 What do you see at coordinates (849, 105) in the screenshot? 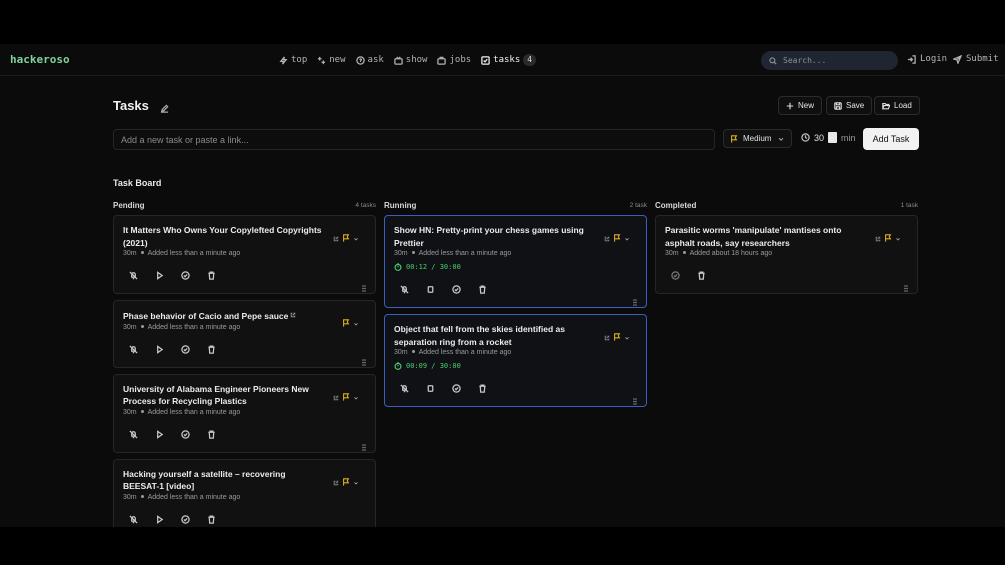
I see `save-button: Save` at bounding box center [849, 105].